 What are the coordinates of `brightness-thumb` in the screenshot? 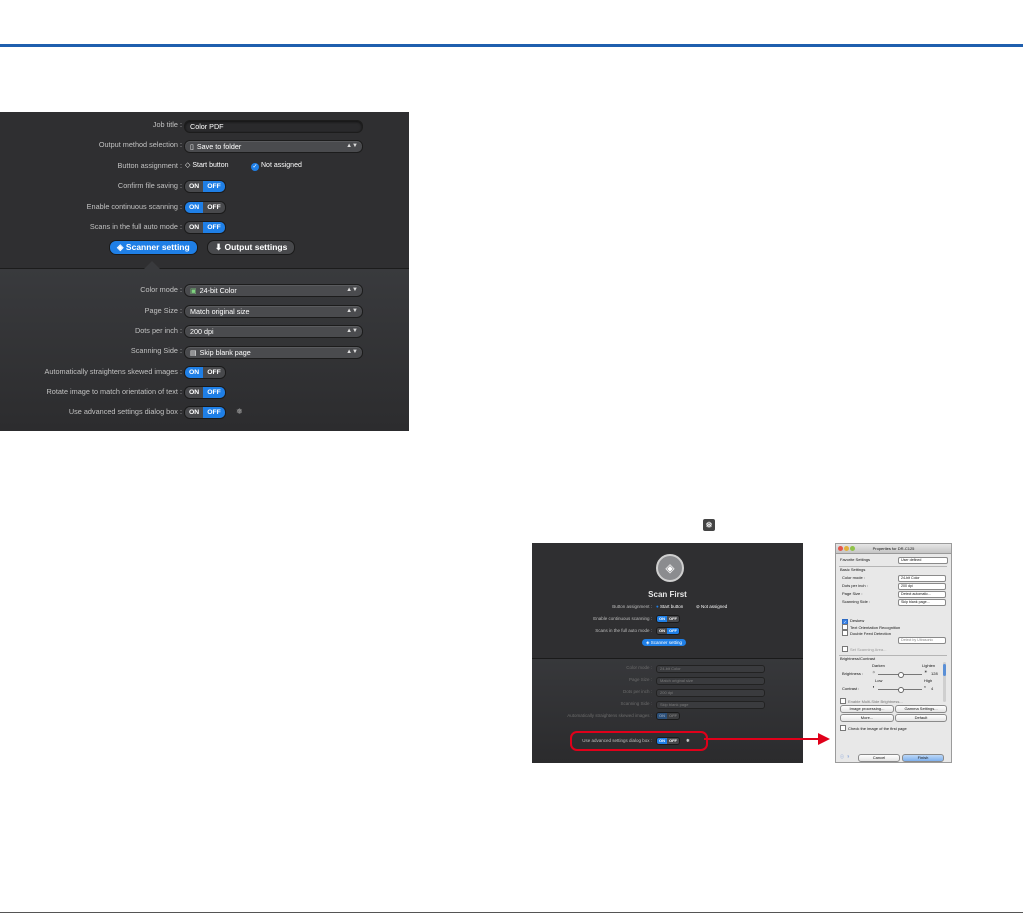 It's located at (901, 675).